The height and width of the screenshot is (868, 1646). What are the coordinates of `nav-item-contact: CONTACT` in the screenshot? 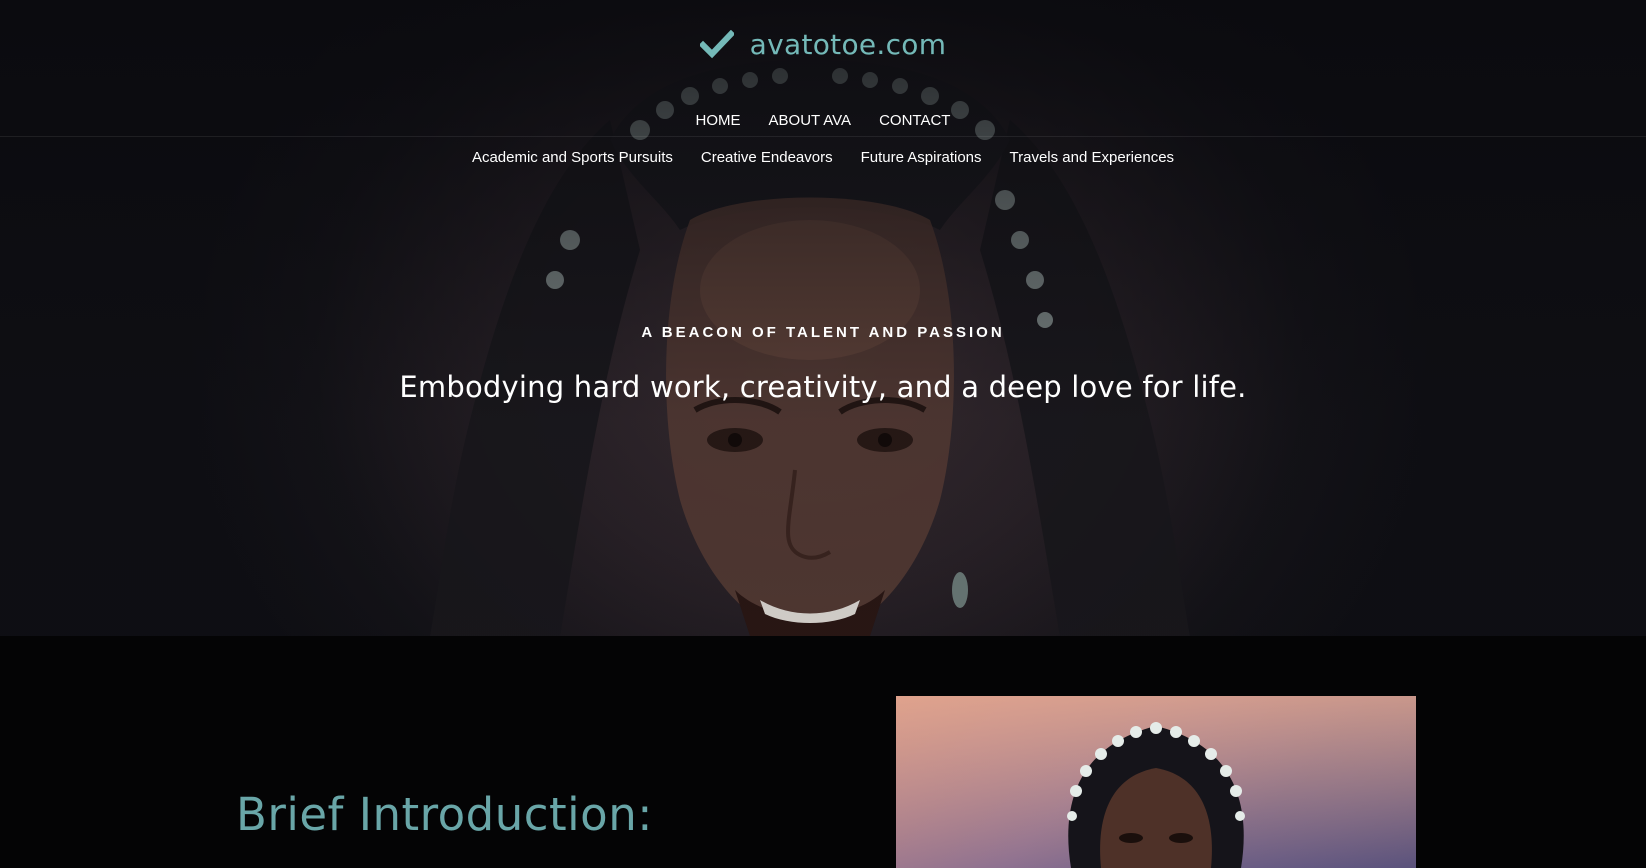 It's located at (914, 120).